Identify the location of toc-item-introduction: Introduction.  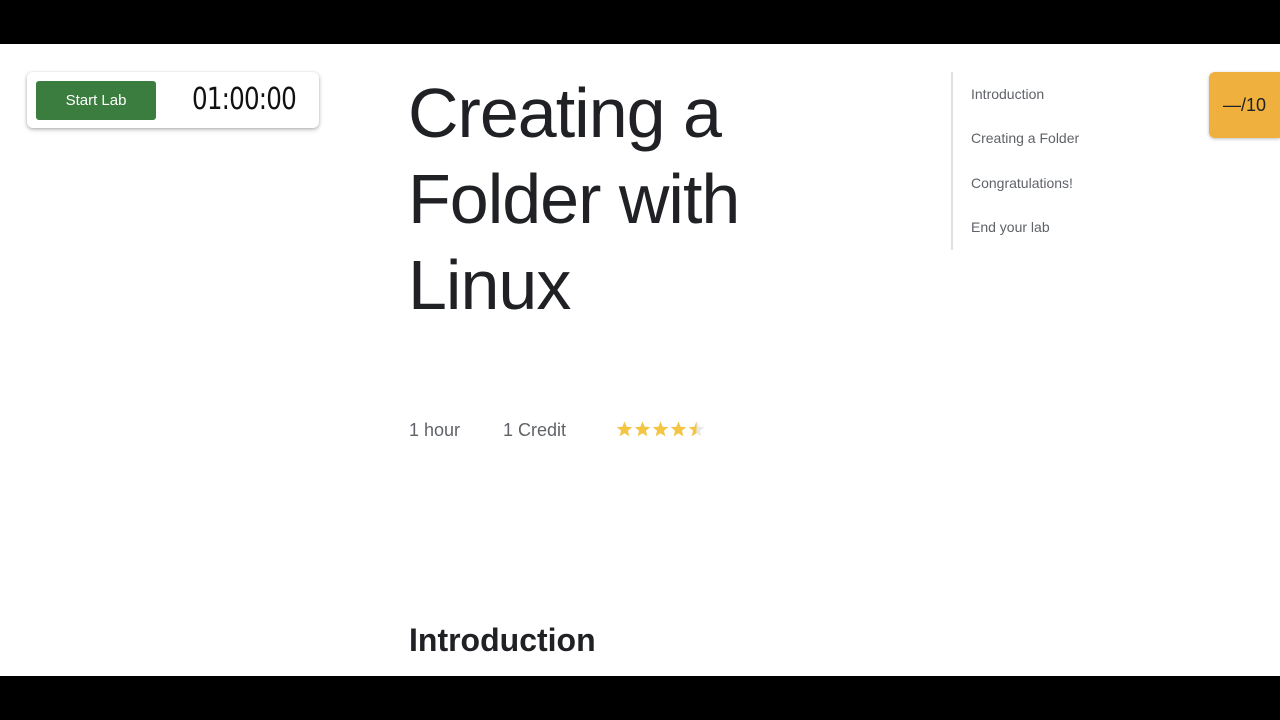
(1007, 94).